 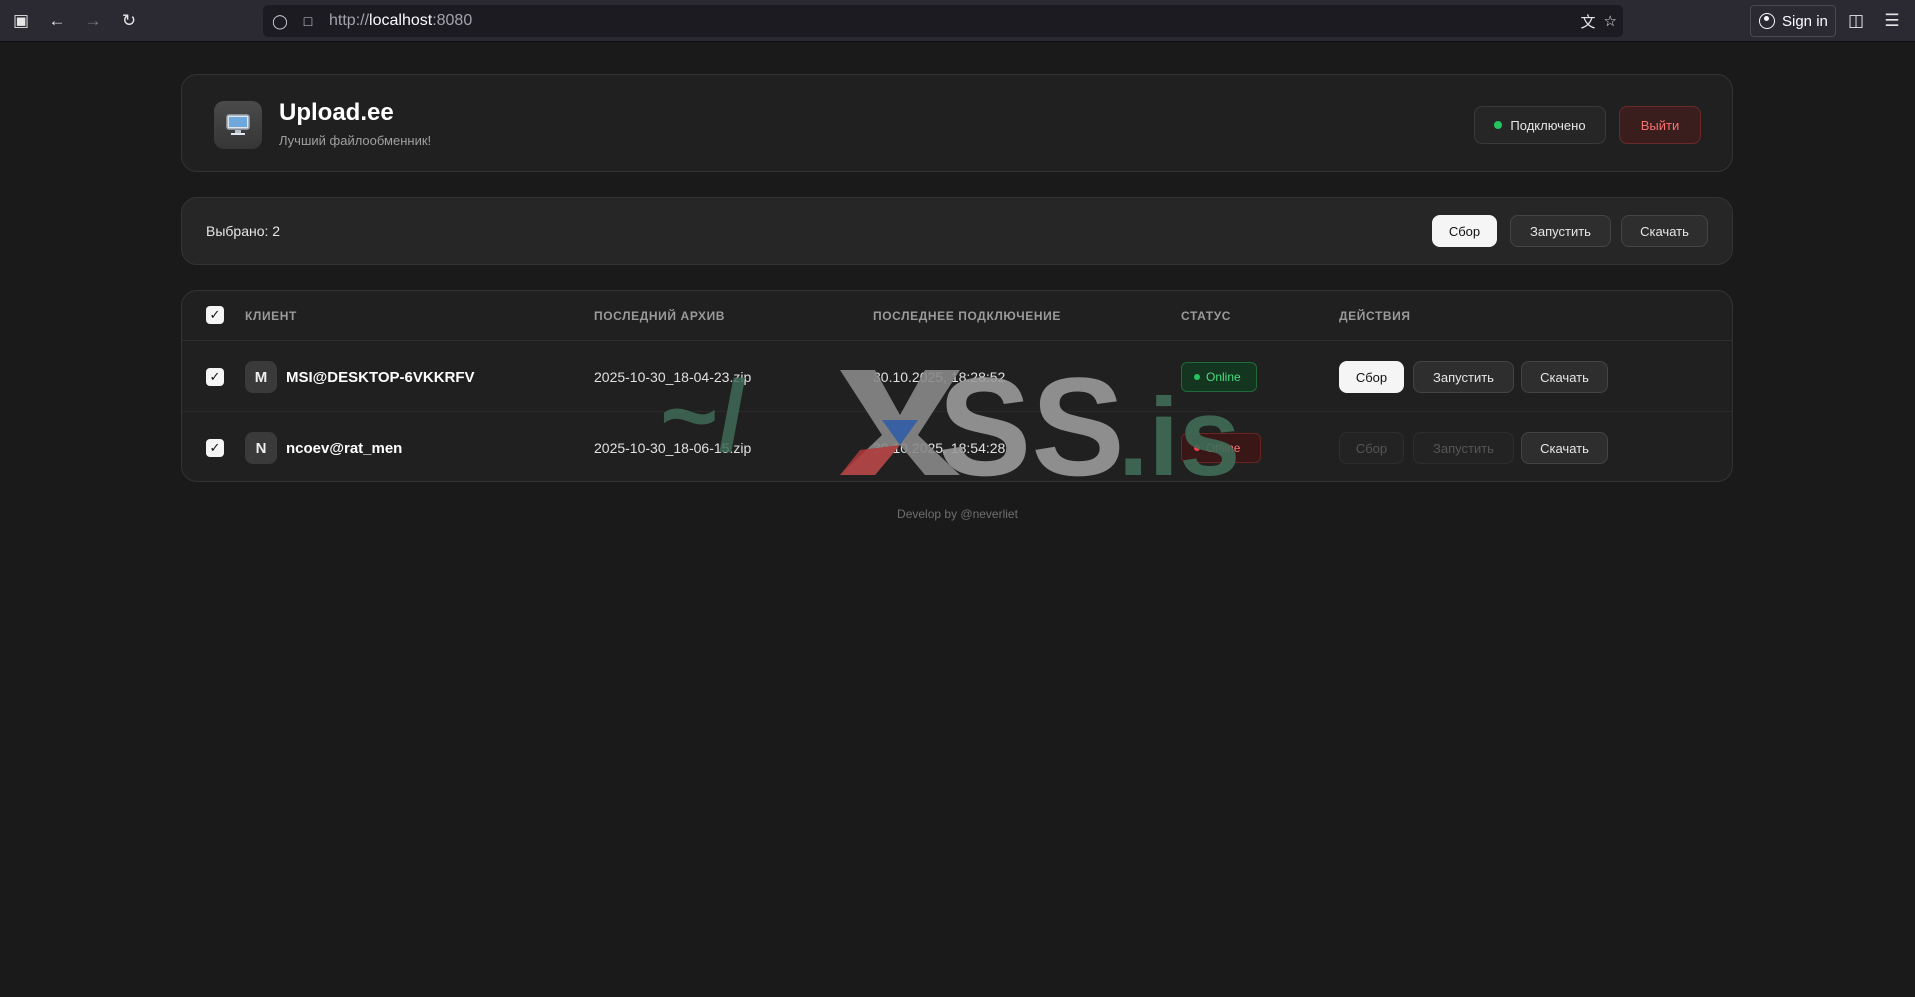 I want to click on account-icon, so click(x=1767, y=21).